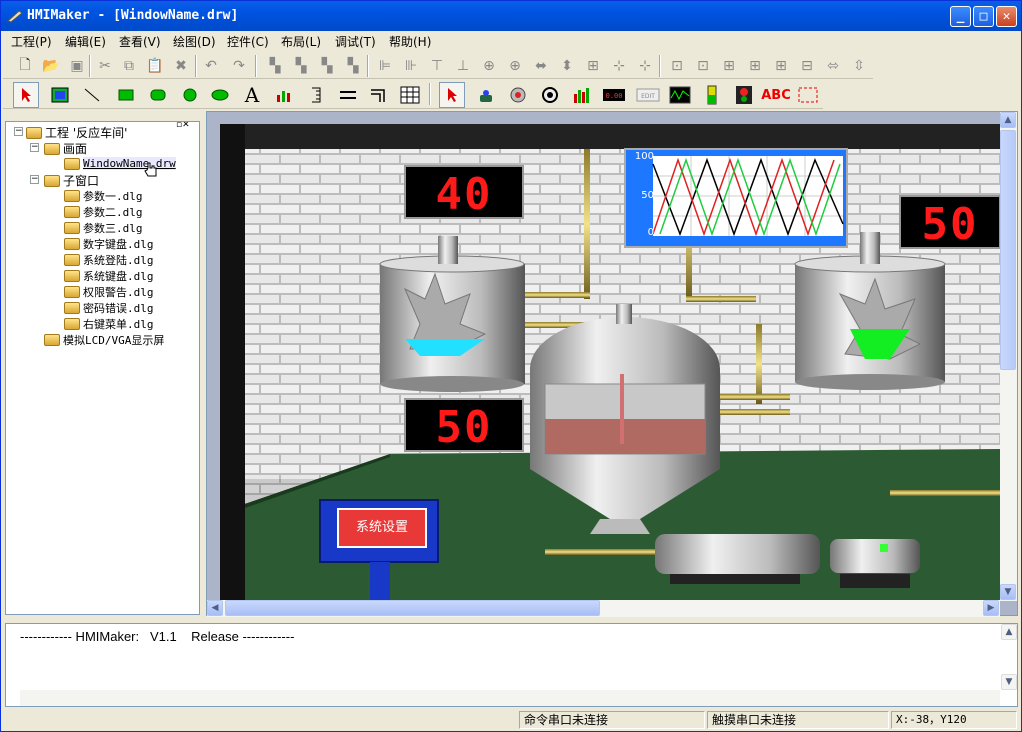 This screenshot has height=732, width=1022. I want to click on center-h-icon: ⊹, so click(619, 66).